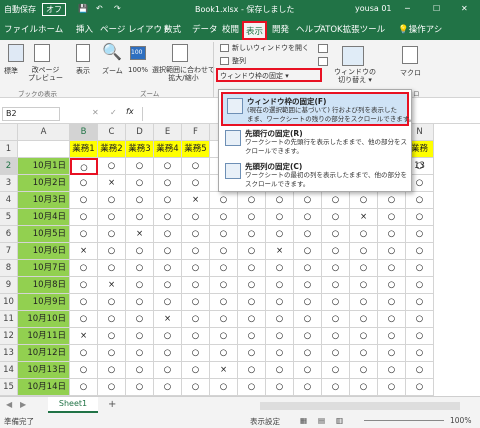  Describe the element at coordinates (138, 70) in the screenshot. I see `zoom-100-label: 100%` at that location.